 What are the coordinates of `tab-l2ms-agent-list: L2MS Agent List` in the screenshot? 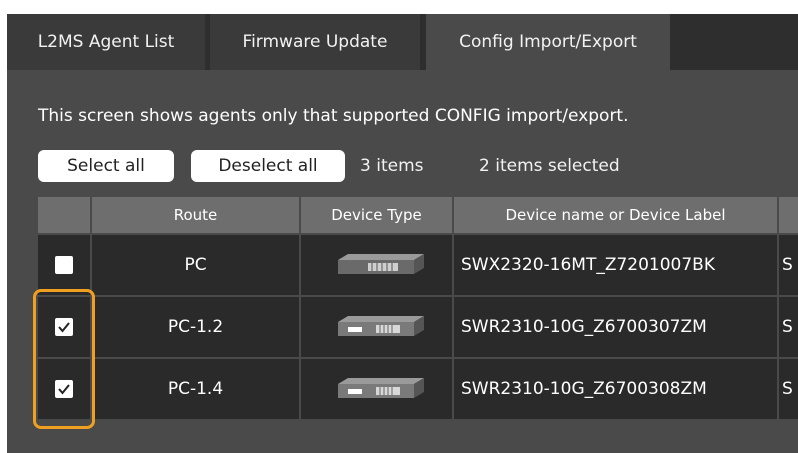 It's located at (106, 42).